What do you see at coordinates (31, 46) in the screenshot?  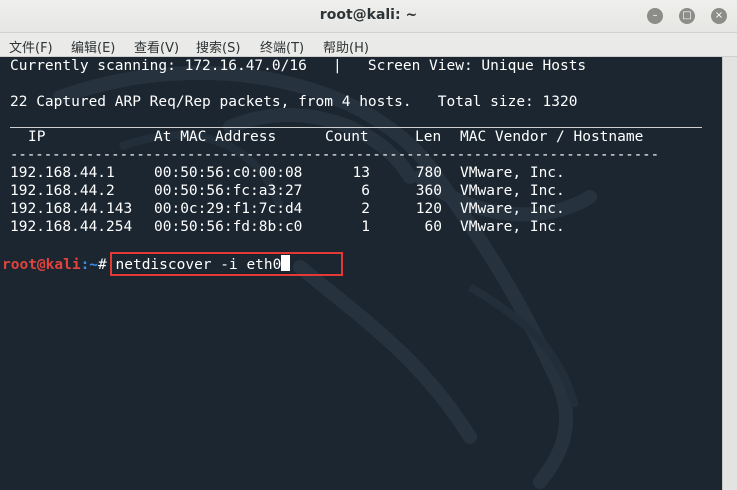 I see `menu-file: 文件(F)` at bounding box center [31, 46].